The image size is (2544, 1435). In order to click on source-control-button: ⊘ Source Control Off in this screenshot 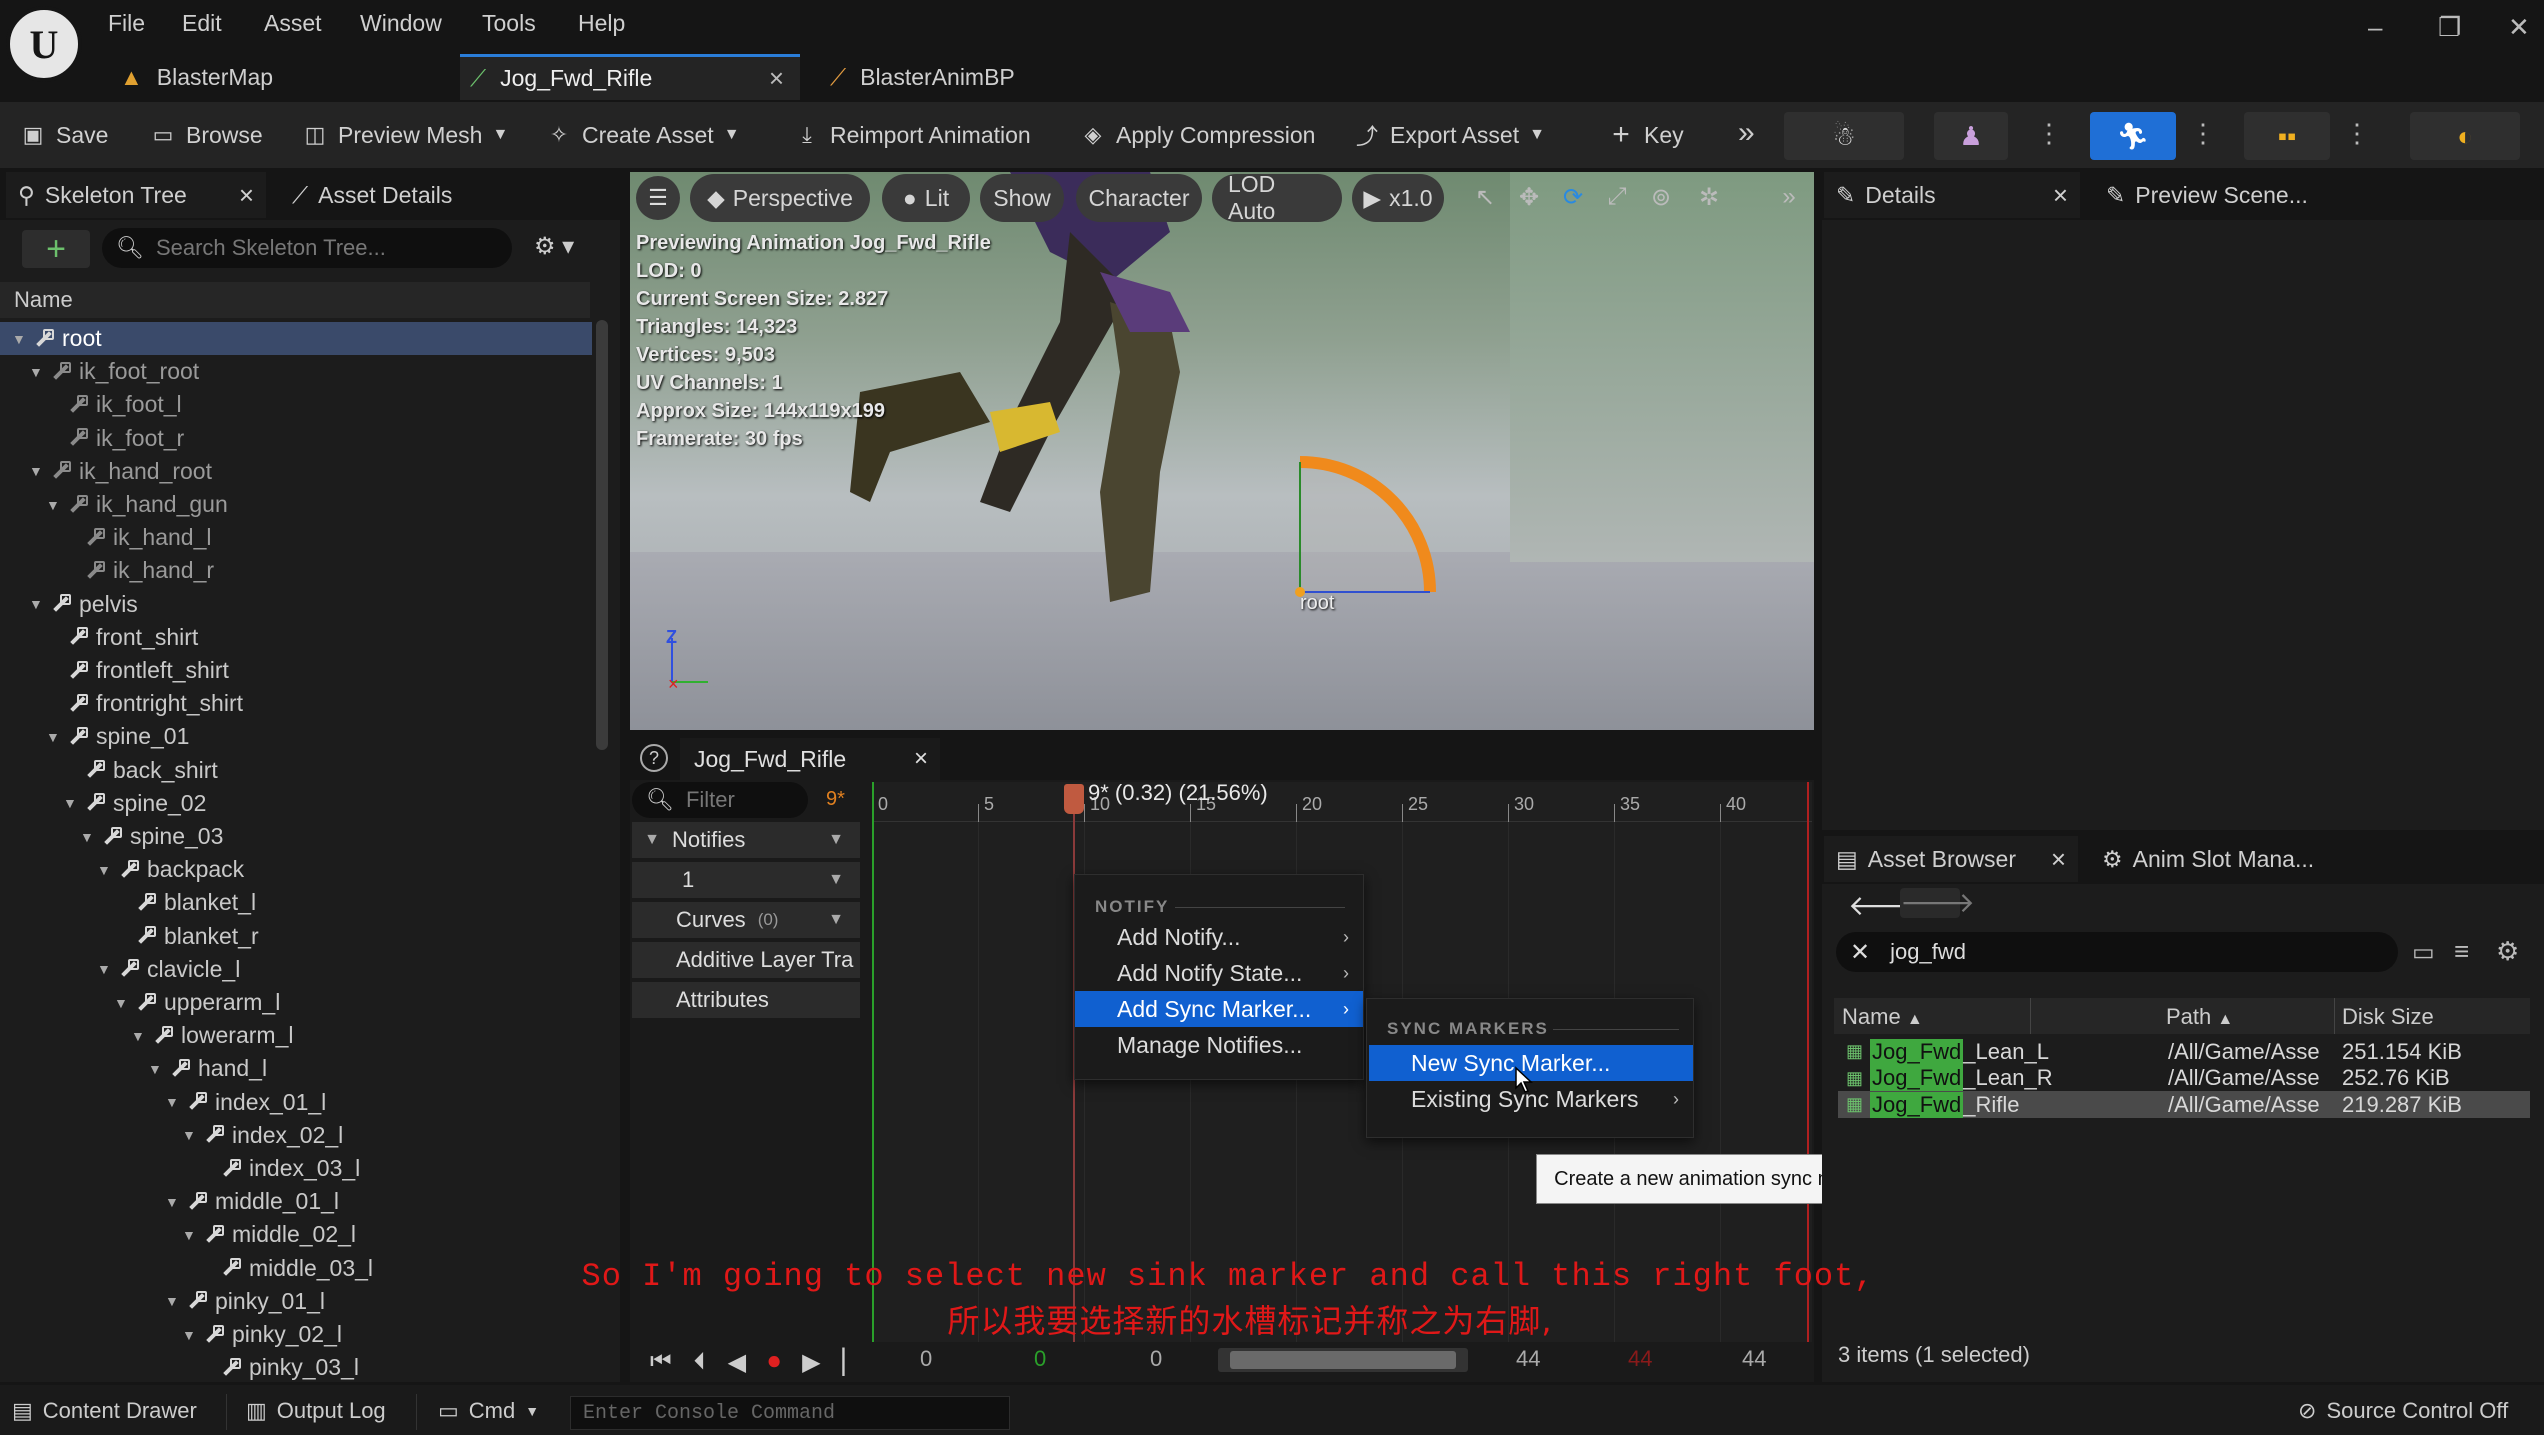, I will do `click(2403, 1411)`.